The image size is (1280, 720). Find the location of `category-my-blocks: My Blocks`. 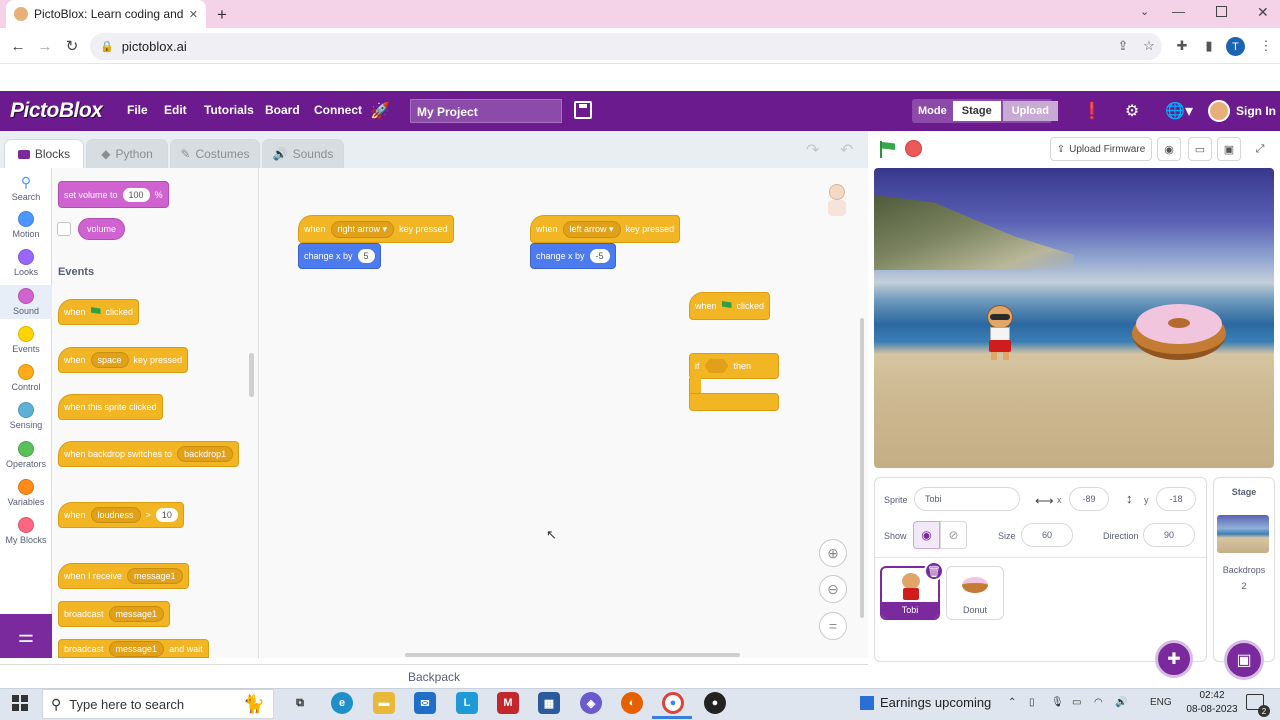

category-my-blocks: My Blocks is located at coordinates (26, 531).